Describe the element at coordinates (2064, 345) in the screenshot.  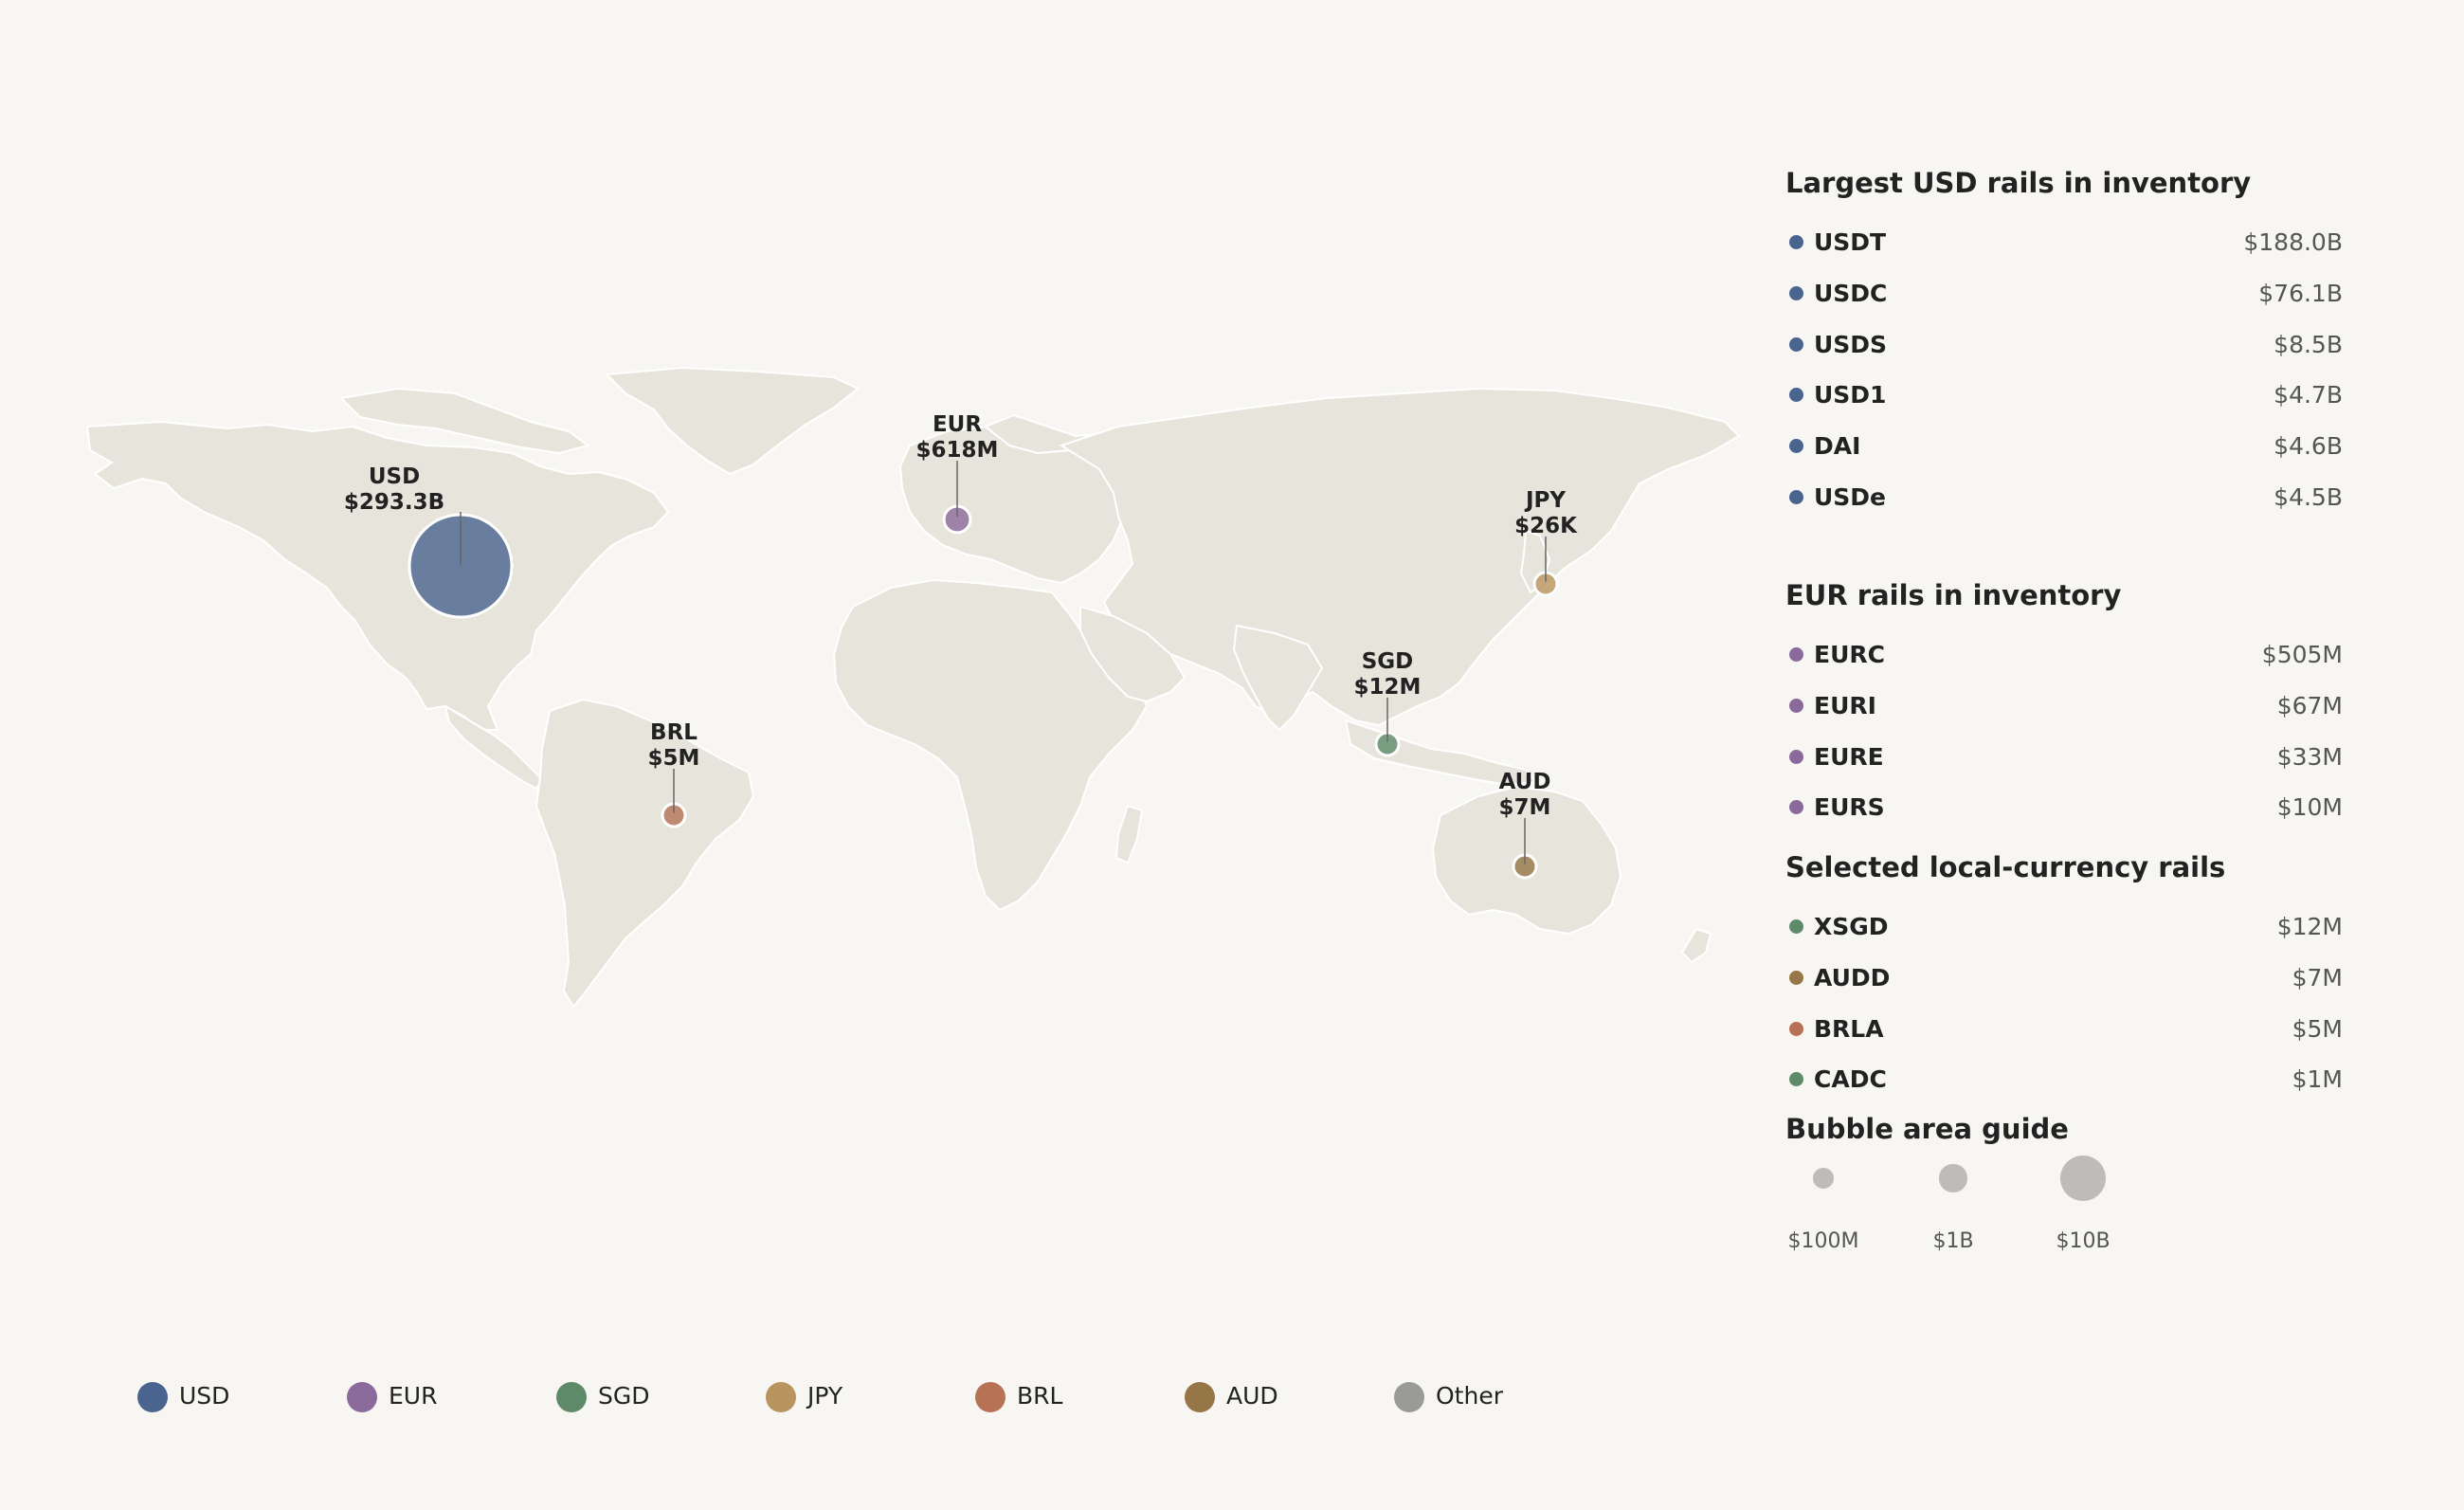
I see `rail-row-usds: USDS $8.5B` at that location.